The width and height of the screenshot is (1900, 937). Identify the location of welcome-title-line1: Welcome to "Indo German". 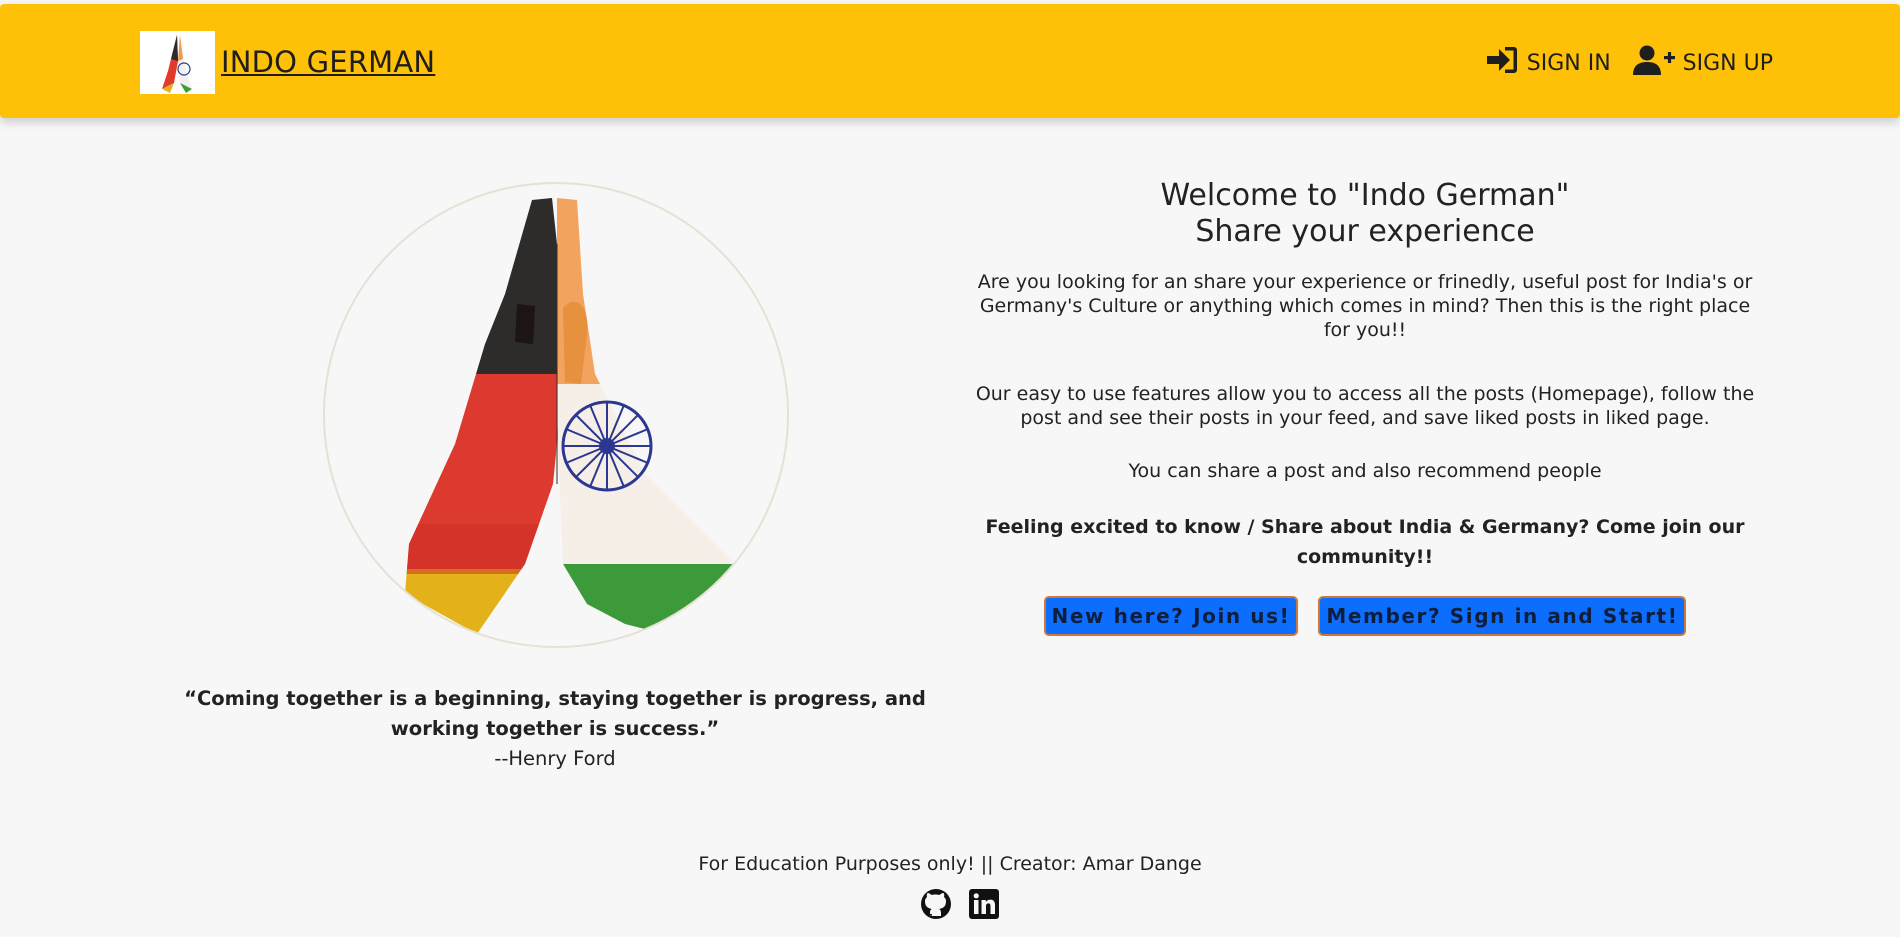
(1365, 195).